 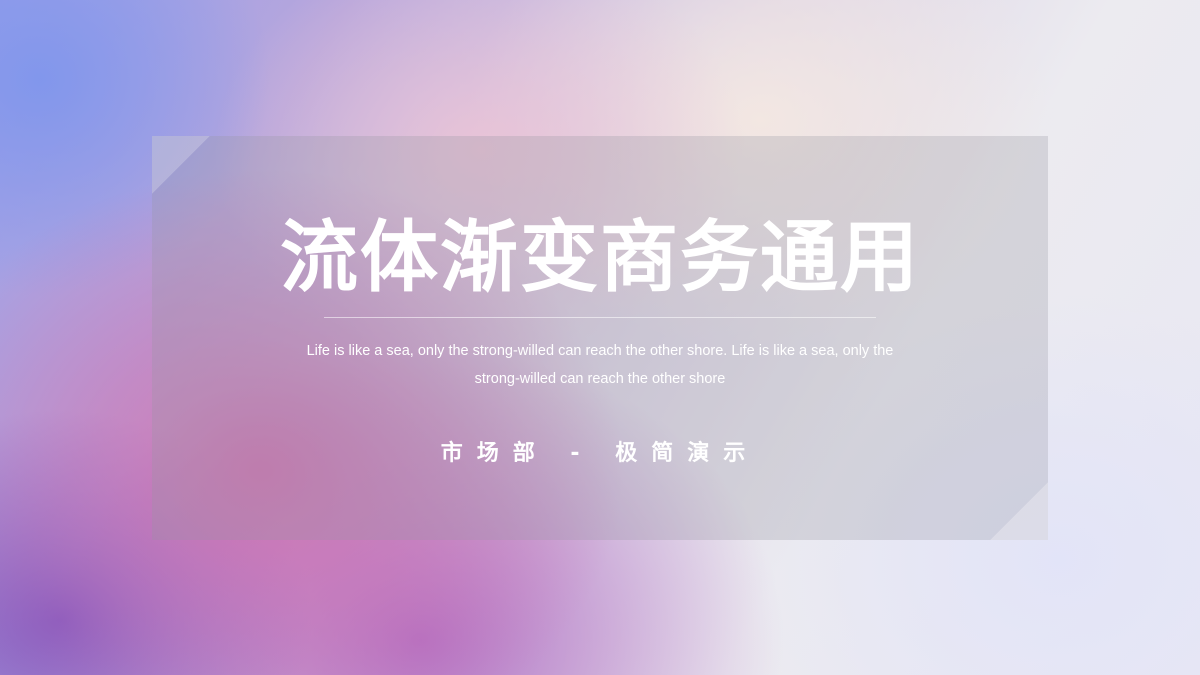 What do you see at coordinates (599, 258) in the screenshot?
I see `slide-title: 流体渐变商务通用` at bounding box center [599, 258].